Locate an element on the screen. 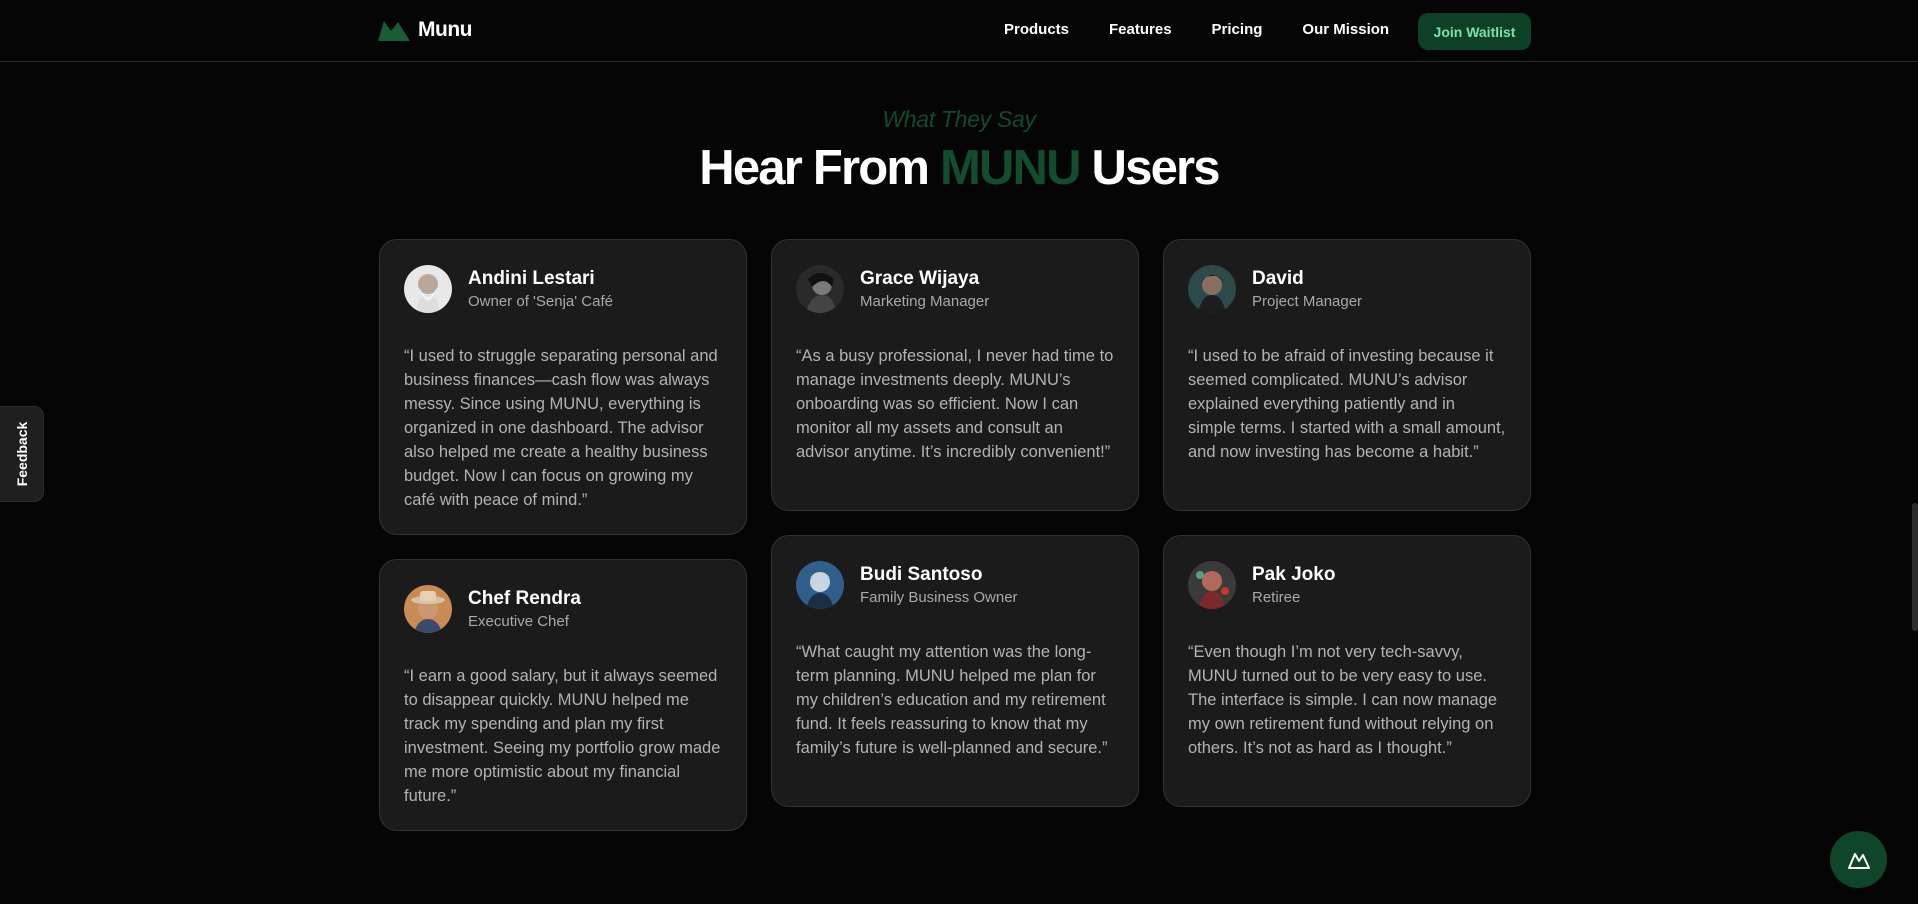 The width and height of the screenshot is (1918, 904). feedback-label: Feedback is located at coordinates (21, 454).